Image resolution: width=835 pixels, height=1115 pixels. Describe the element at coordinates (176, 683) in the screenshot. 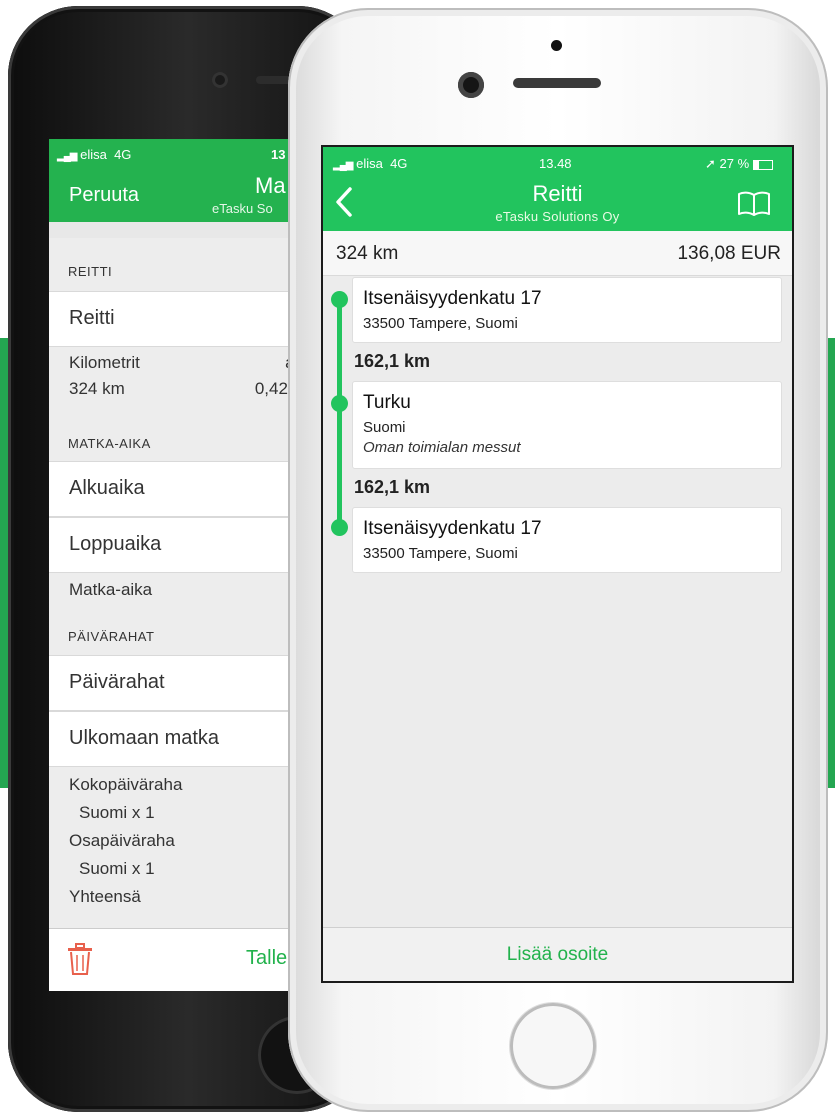

I see `allowances-row: Päivärahat` at that location.